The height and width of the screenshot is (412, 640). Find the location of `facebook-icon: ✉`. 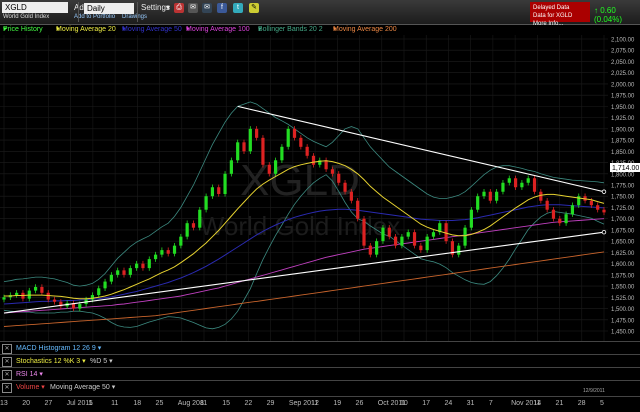

facebook-icon: ✉ is located at coordinates (207, 8).